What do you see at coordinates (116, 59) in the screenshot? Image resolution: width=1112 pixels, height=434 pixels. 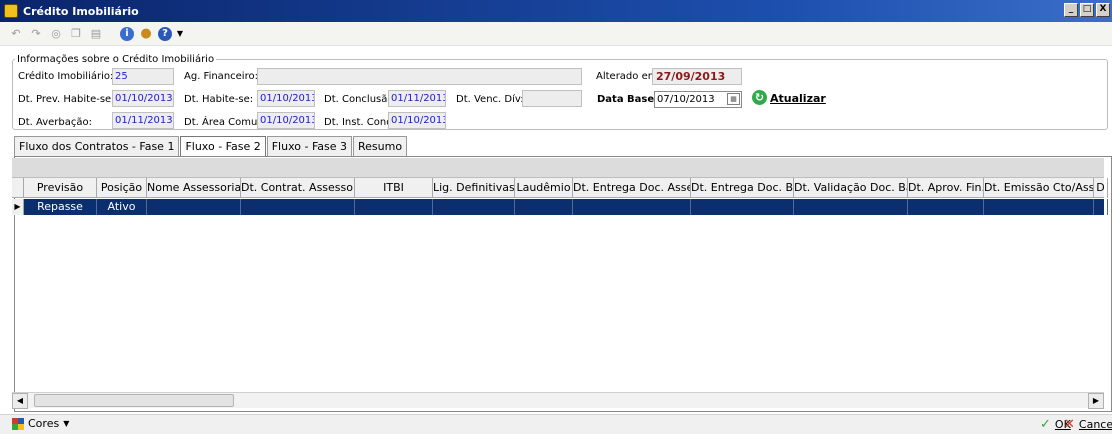 I see `info-legend: Informações sobre o Crédito Imobiliário` at bounding box center [116, 59].